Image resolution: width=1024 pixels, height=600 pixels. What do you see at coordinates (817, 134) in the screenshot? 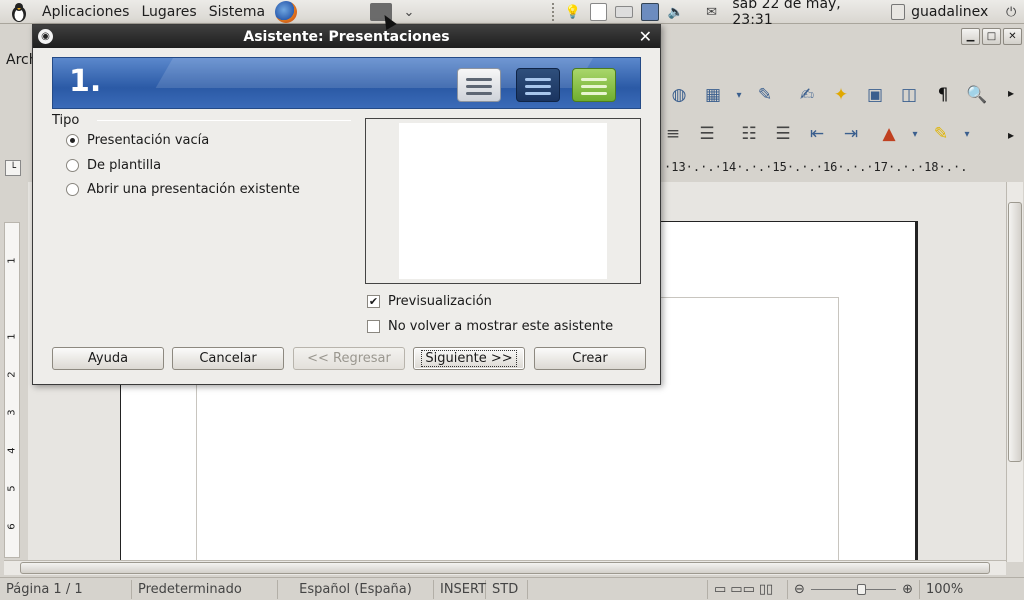
I see `indent-decrease-icon: ⇤` at bounding box center [817, 134].